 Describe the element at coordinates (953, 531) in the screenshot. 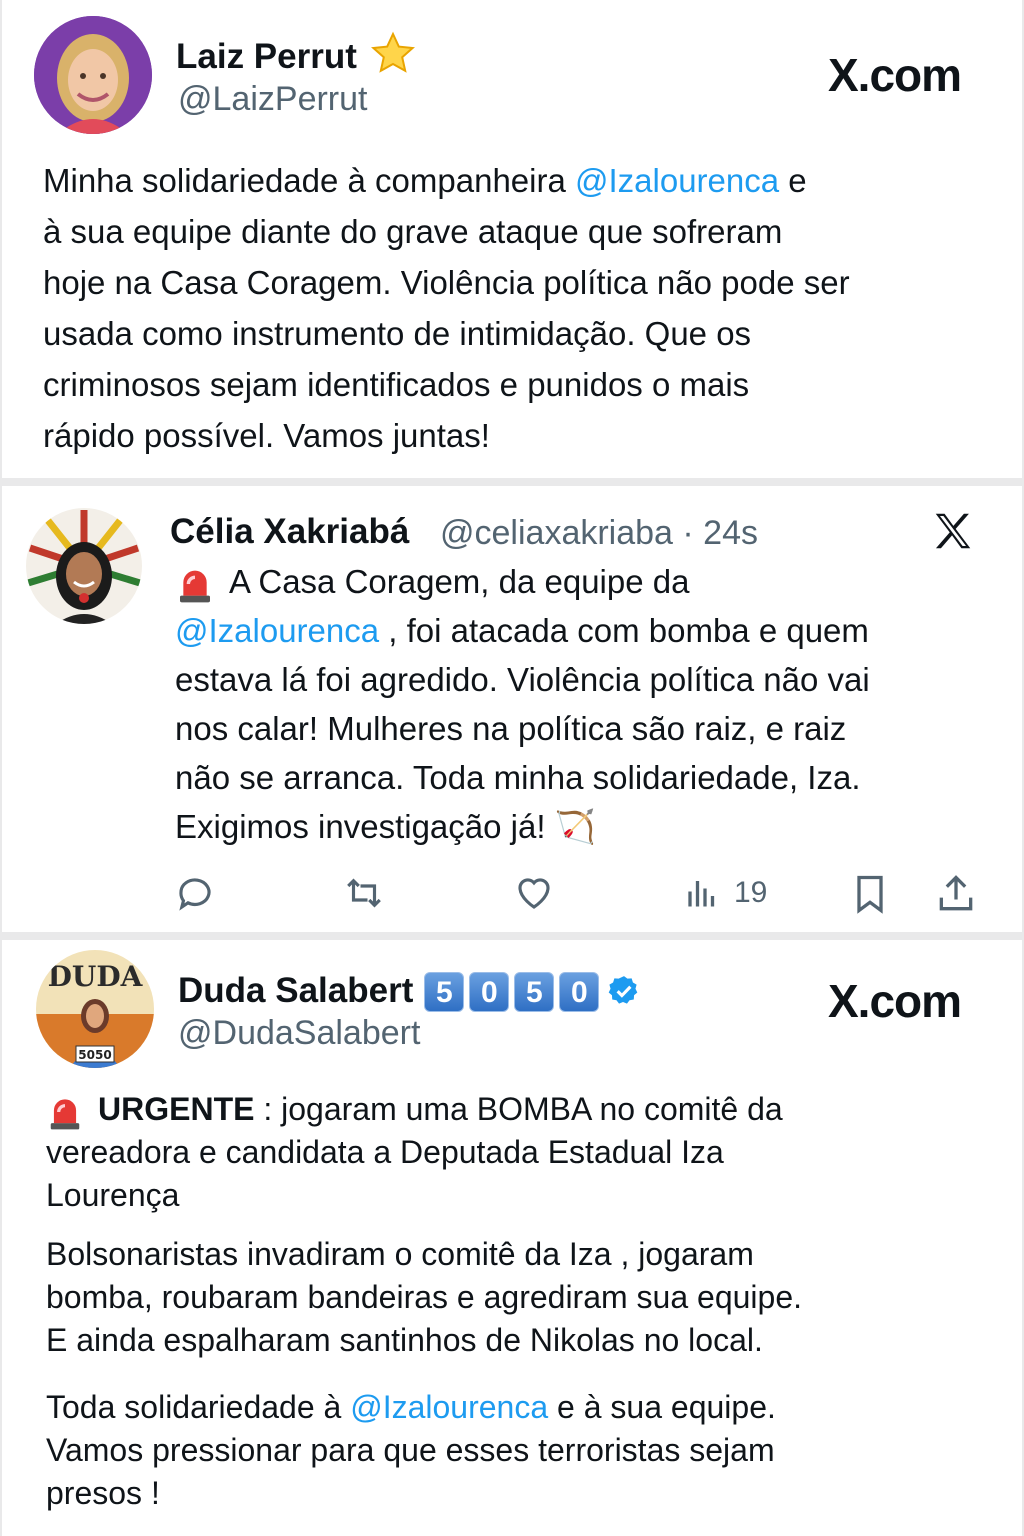

I see `x-logo-icon` at that location.